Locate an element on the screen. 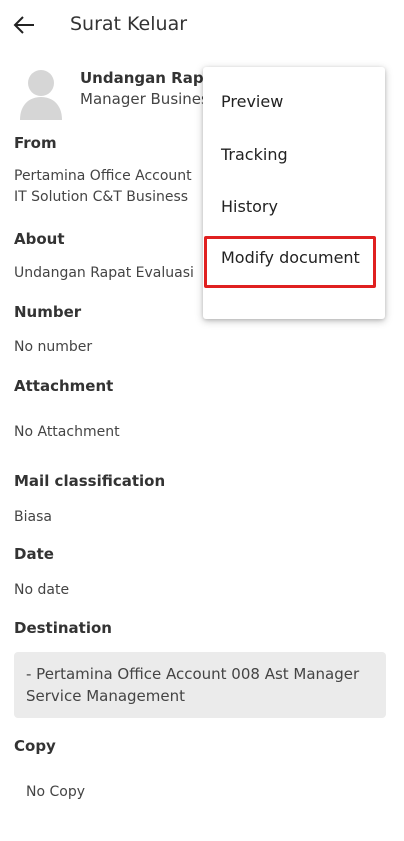 Image resolution: width=404 pixels, height=841 pixels. app-bar: Surat Keluar is located at coordinates (202, 26).